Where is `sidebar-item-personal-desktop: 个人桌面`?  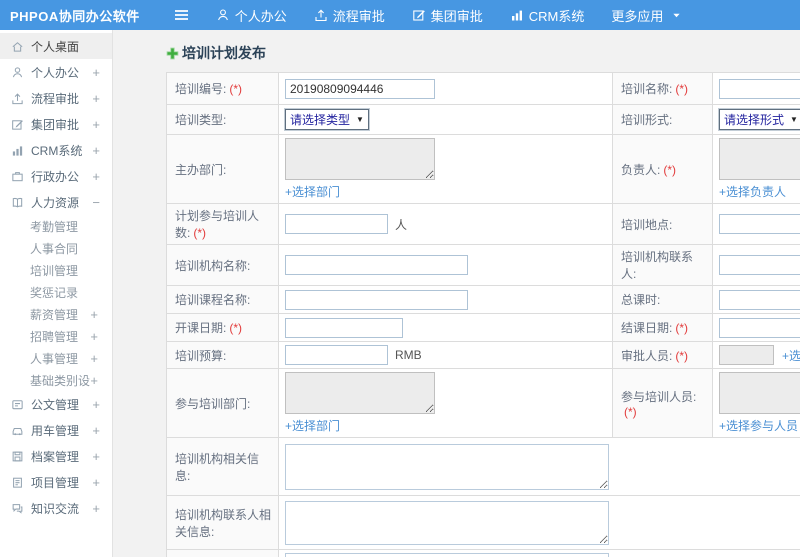 sidebar-item-personal-desktop: 个人桌面 is located at coordinates (56, 46).